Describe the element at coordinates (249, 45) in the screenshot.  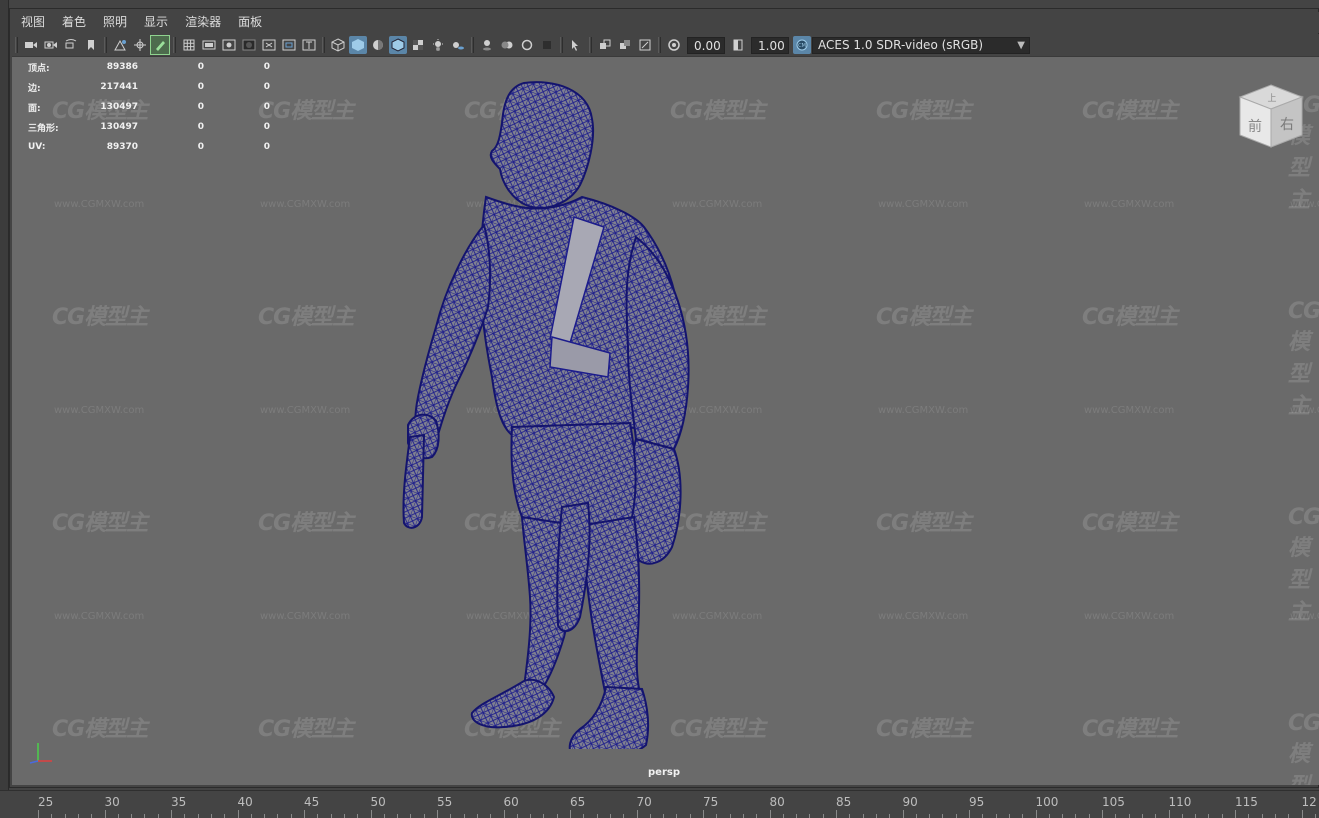
I see `gate-mask-icon` at that location.